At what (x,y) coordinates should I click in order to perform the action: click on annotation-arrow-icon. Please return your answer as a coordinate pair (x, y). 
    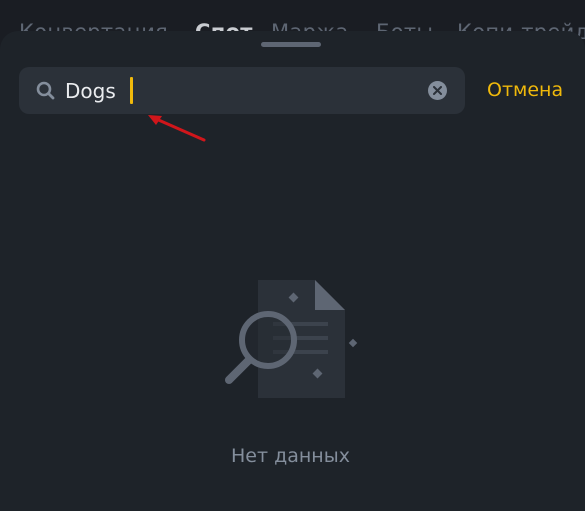
    Looking at the image, I should click on (177, 128).